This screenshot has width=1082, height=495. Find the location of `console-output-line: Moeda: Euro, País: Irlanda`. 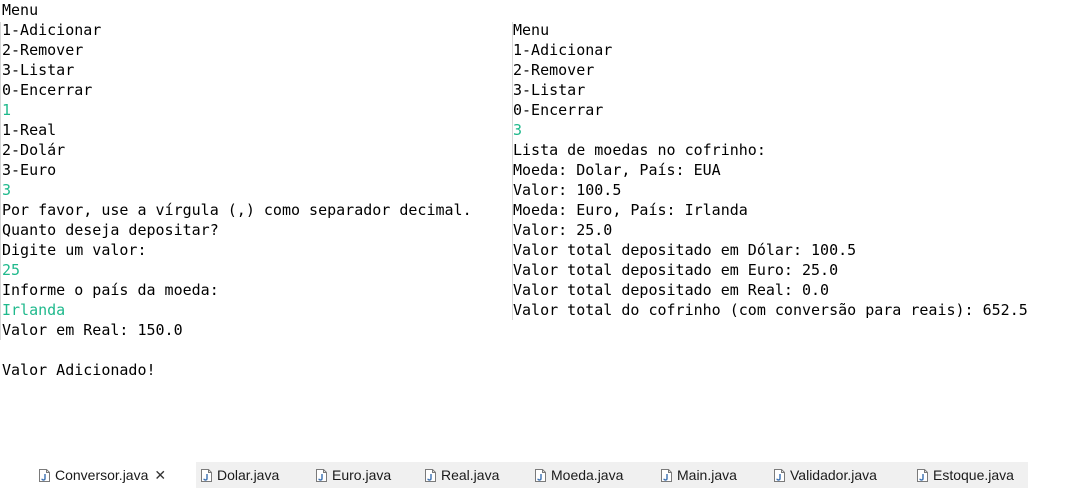

console-output-line: Moeda: Euro, País: Irlanda is located at coordinates (630, 210).